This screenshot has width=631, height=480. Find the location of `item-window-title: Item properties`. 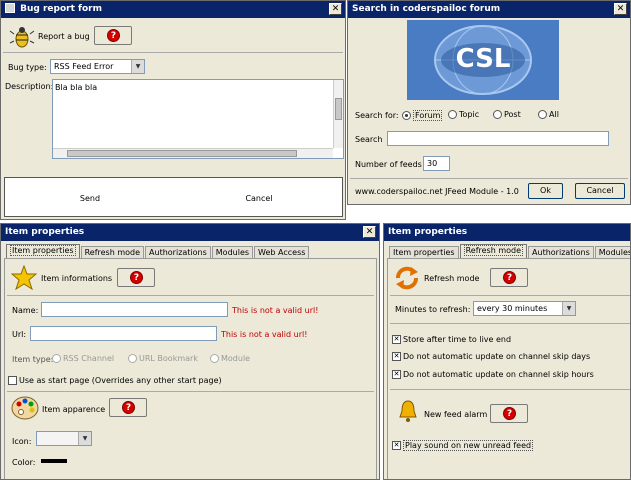

item-window-title: Item properties is located at coordinates (45, 232).